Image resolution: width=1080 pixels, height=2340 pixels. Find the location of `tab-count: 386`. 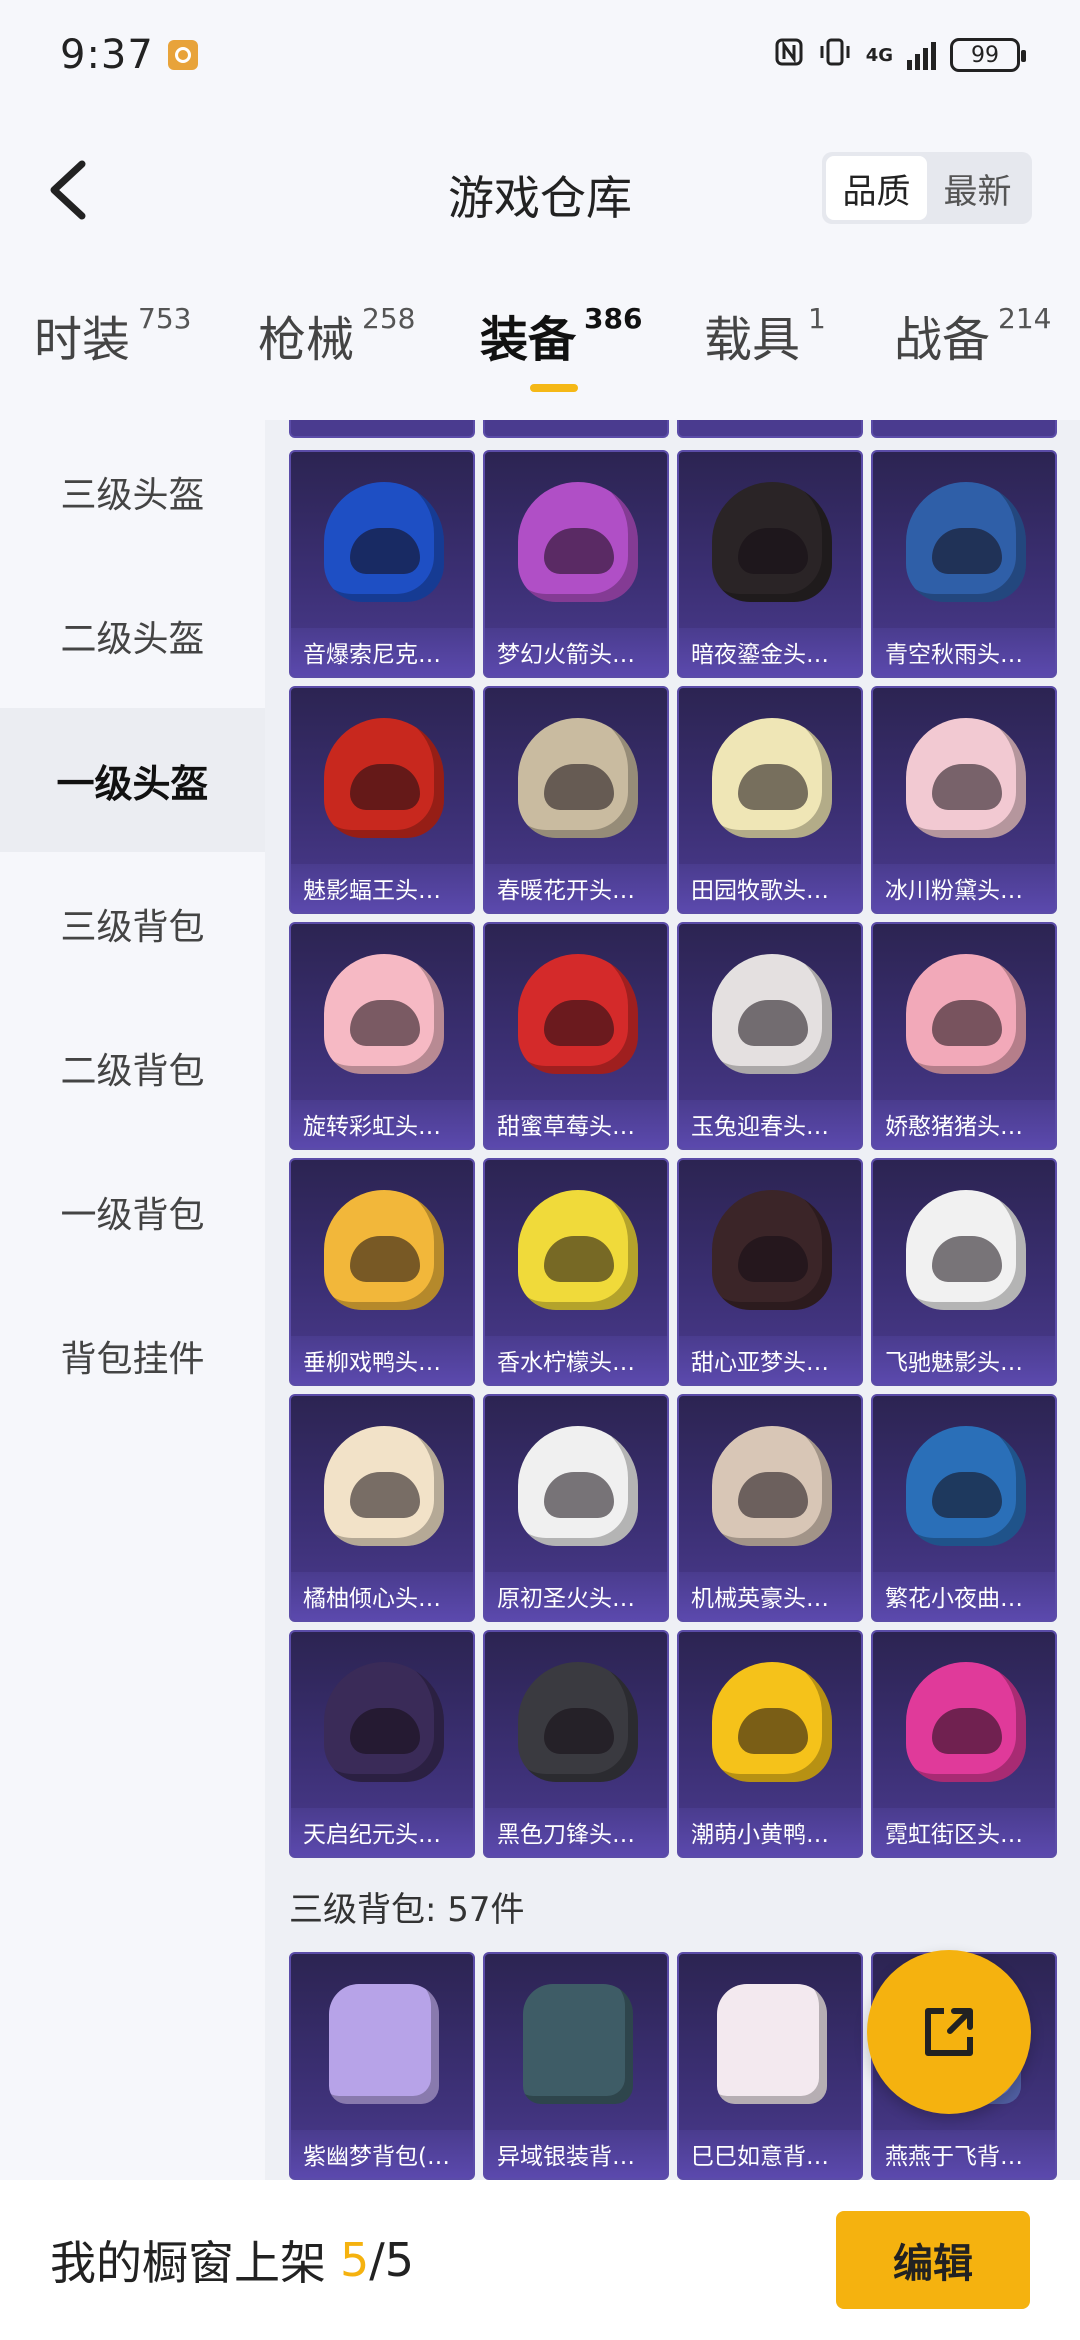

tab-count: 386 is located at coordinates (613, 318).